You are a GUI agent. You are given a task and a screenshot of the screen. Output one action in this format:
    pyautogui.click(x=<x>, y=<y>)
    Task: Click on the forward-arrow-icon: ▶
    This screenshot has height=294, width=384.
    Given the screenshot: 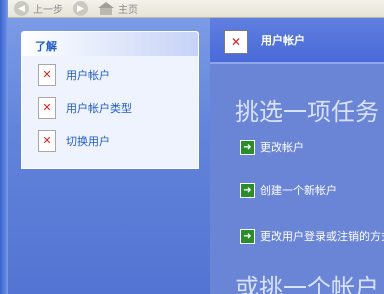 What is the action you would take?
    pyautogui.click(x=80, y=8)
    